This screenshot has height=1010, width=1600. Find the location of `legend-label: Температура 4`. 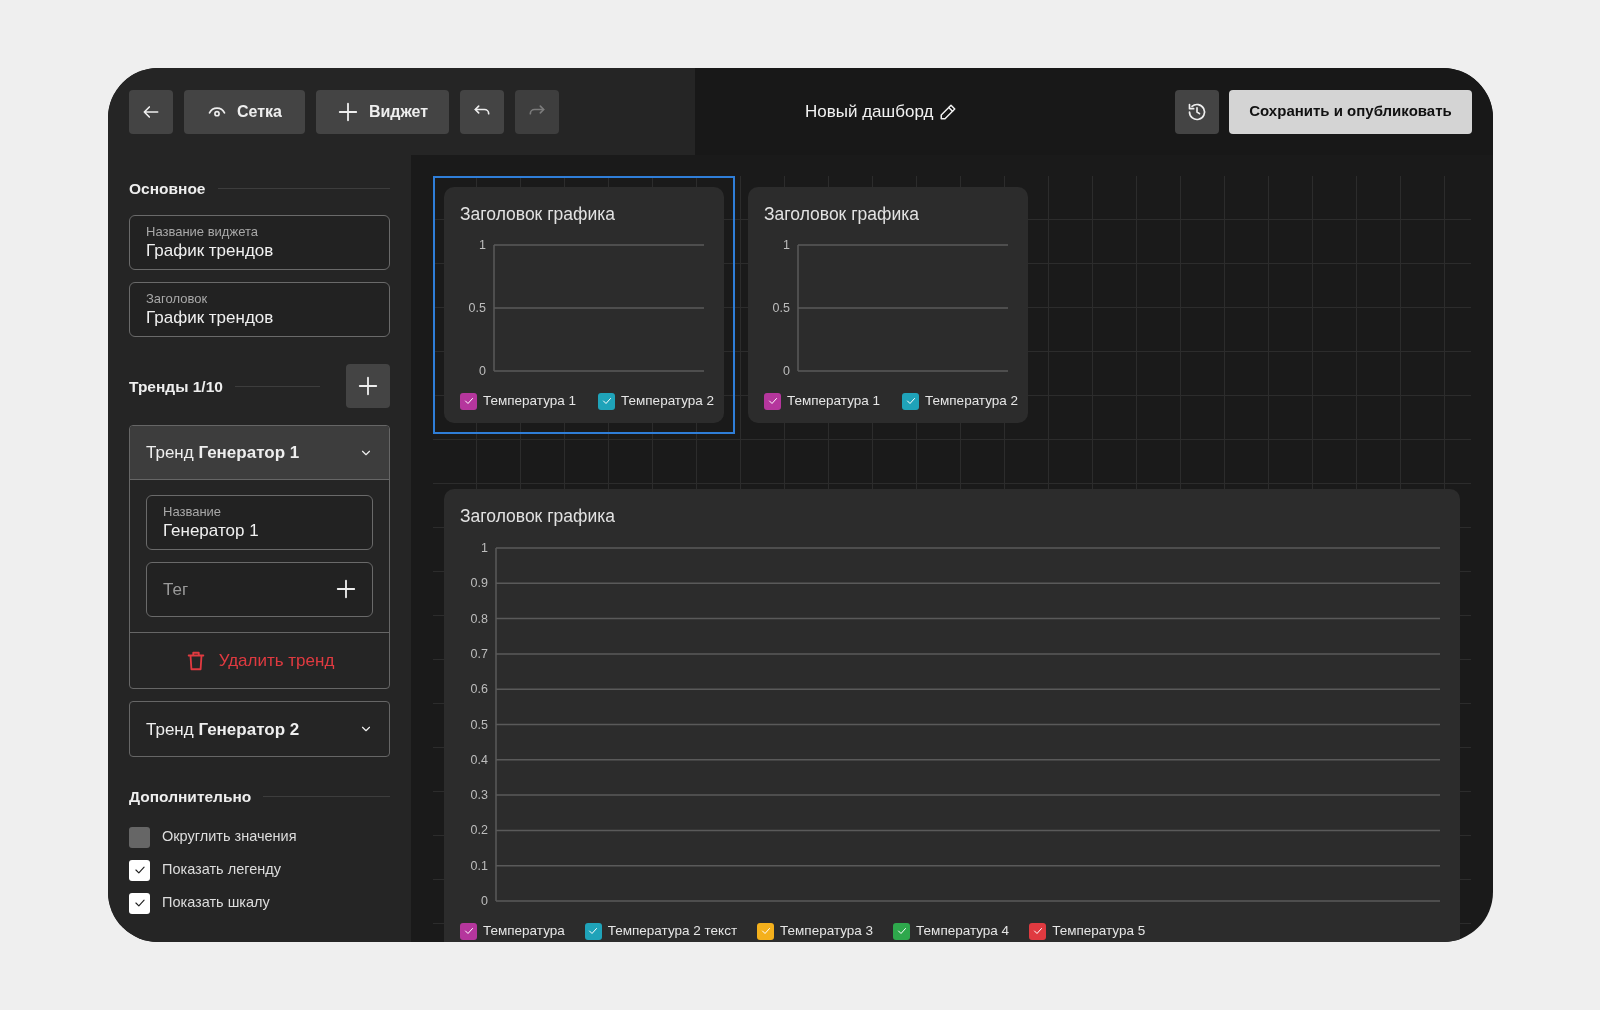

legend-label: Температура 4 is located at coordinates (963, 931).